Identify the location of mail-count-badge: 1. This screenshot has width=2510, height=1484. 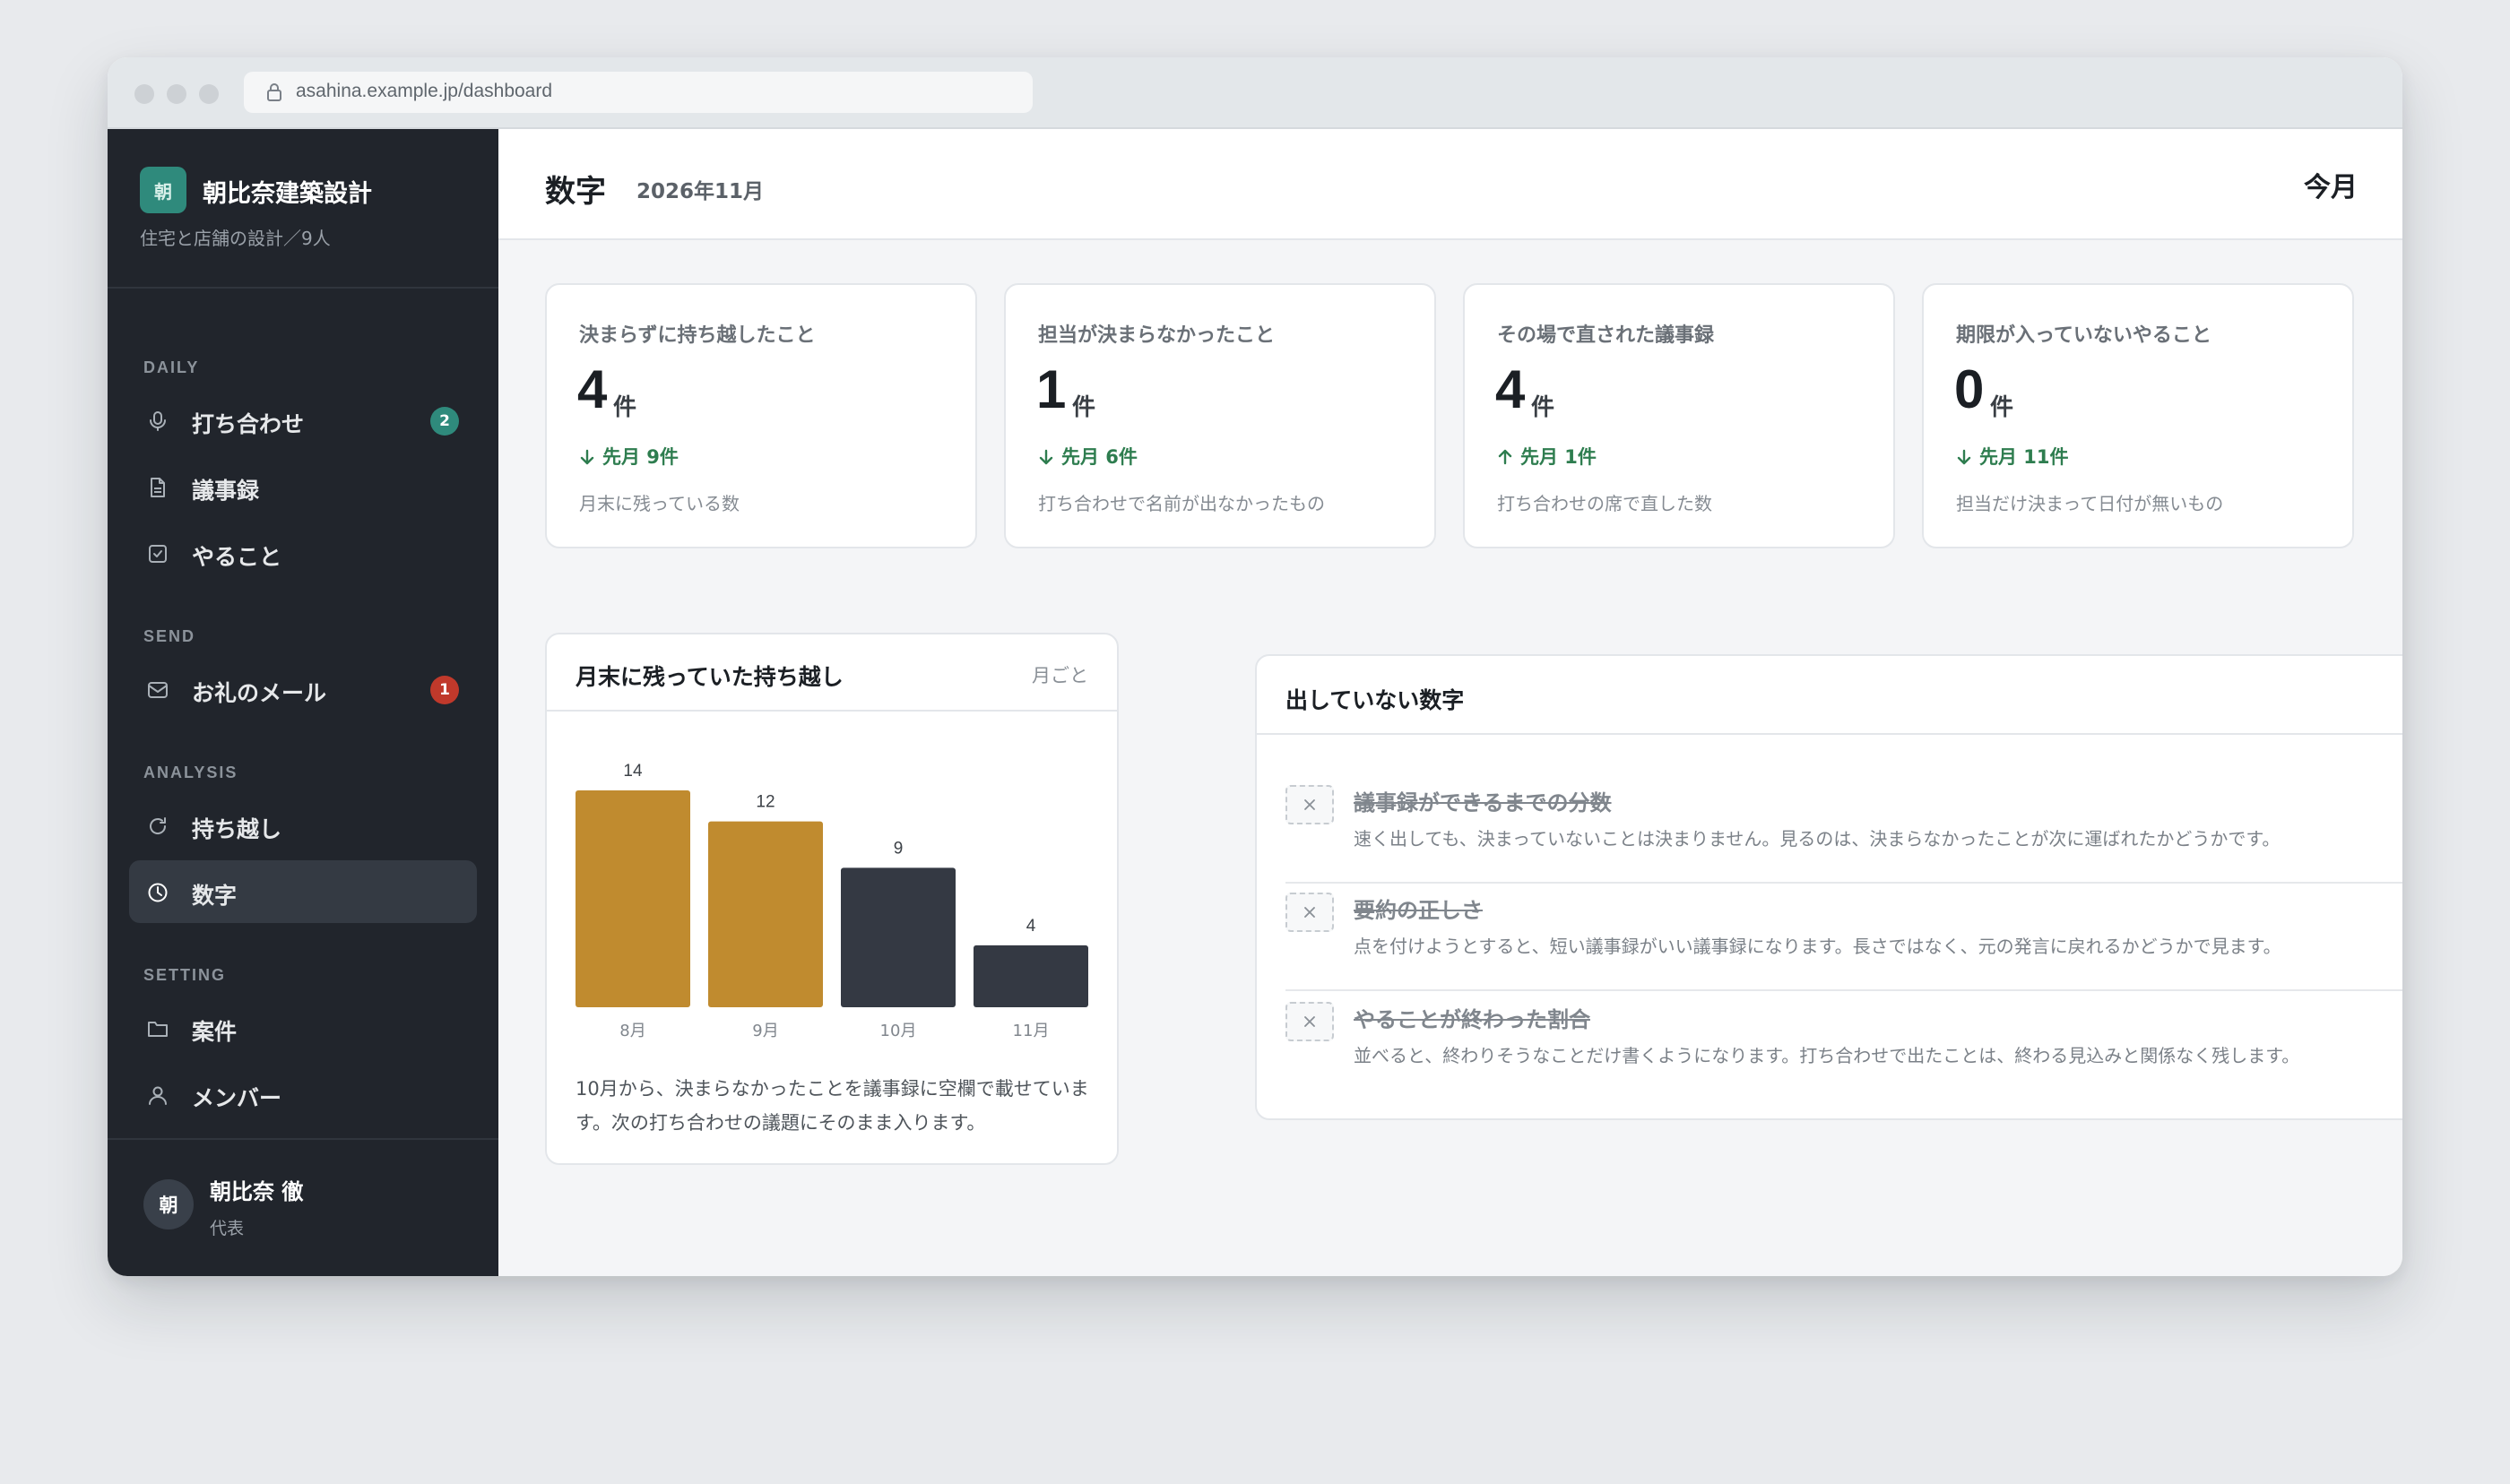
(444, 690).